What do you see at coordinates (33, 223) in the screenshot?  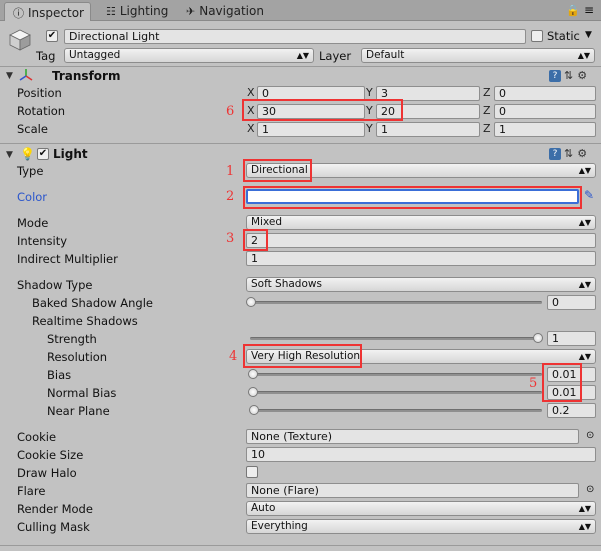 I see `mode-label: Mode` at bounding box center [33, 223].